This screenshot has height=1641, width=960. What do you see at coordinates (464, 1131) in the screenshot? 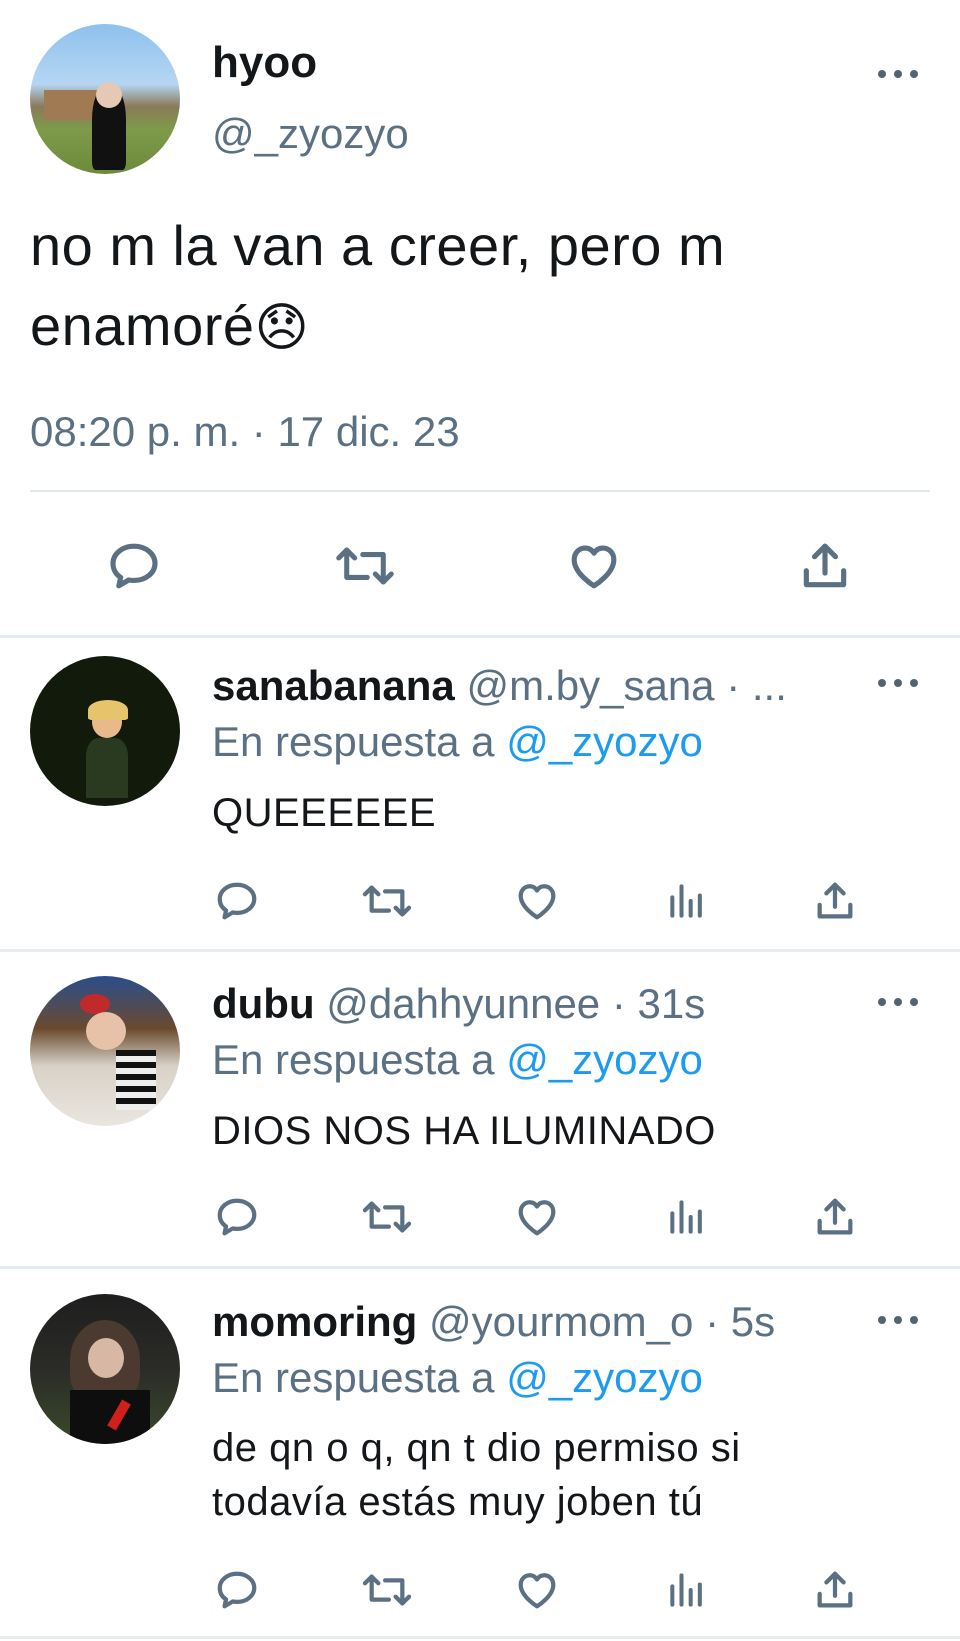
I see `reply-text: DIOS NOS HA ILUMINADO` at bounding box center [464, 1131].